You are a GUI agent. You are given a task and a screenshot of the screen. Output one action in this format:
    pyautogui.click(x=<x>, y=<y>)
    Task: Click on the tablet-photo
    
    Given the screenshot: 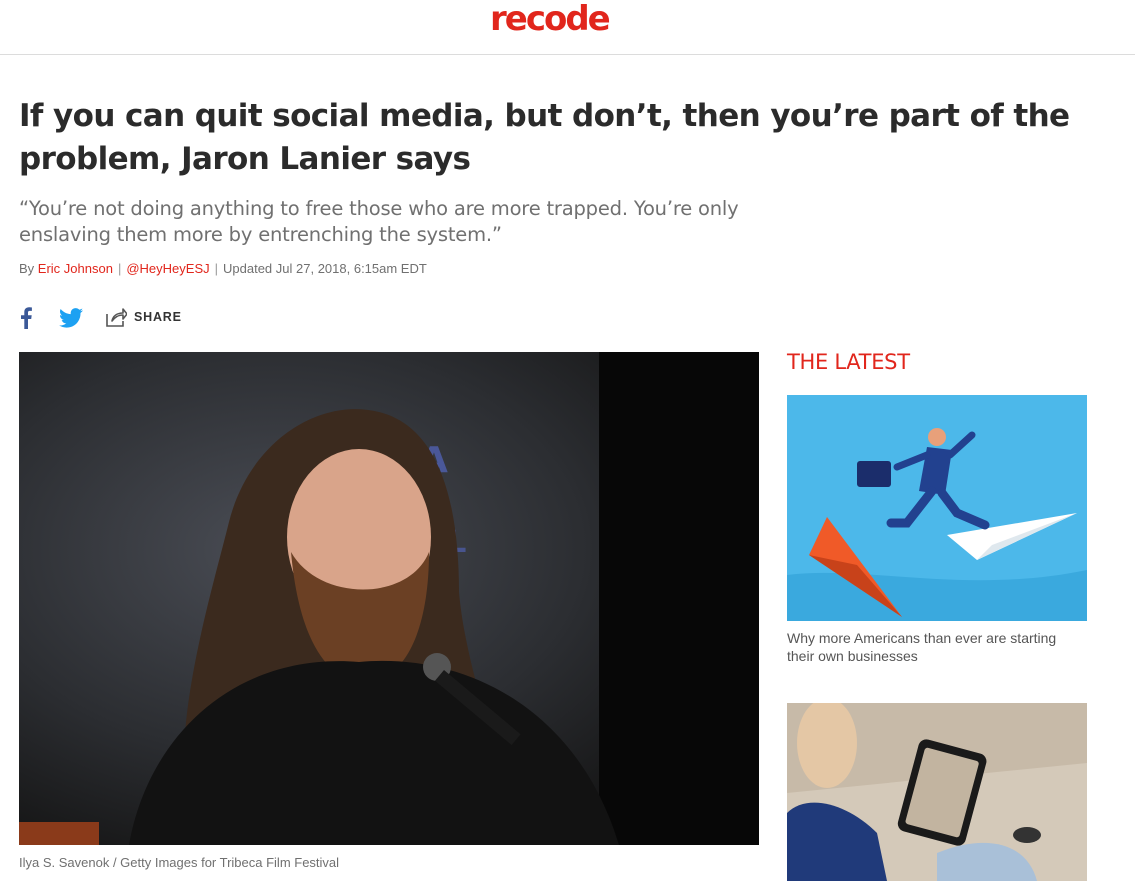 What is the action you would take?
    pyautogui.click(x=937, y=792)
    